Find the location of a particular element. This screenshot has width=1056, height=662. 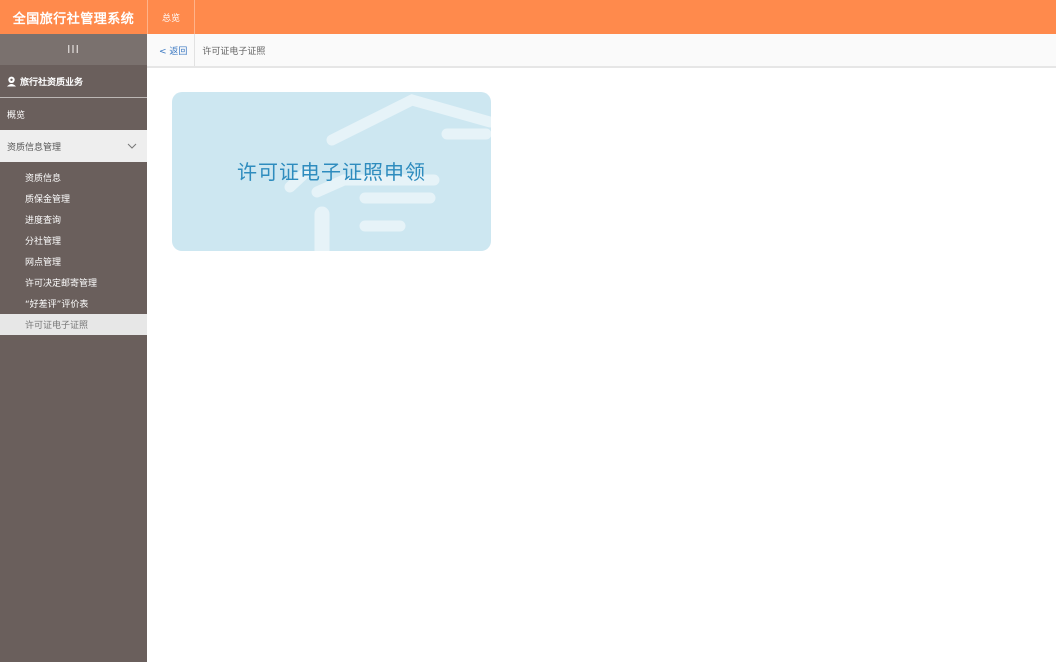

sidebar-group-qualification: 资质信息管理 is located at coordinates (73, 146).